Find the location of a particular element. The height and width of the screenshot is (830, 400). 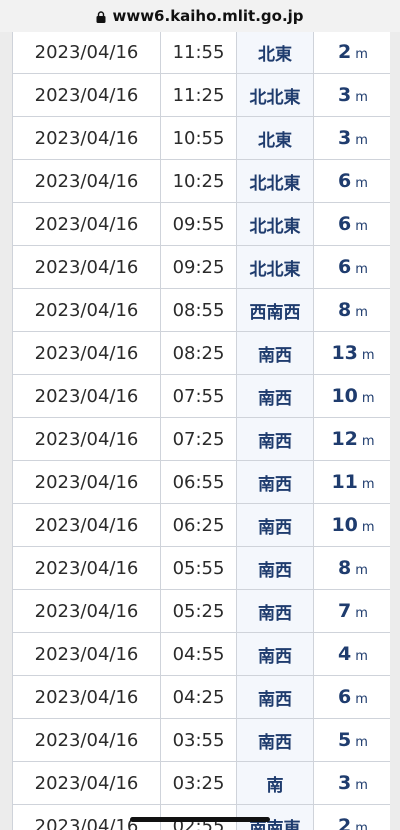

home-indicator is located at coordinates (200, 819).